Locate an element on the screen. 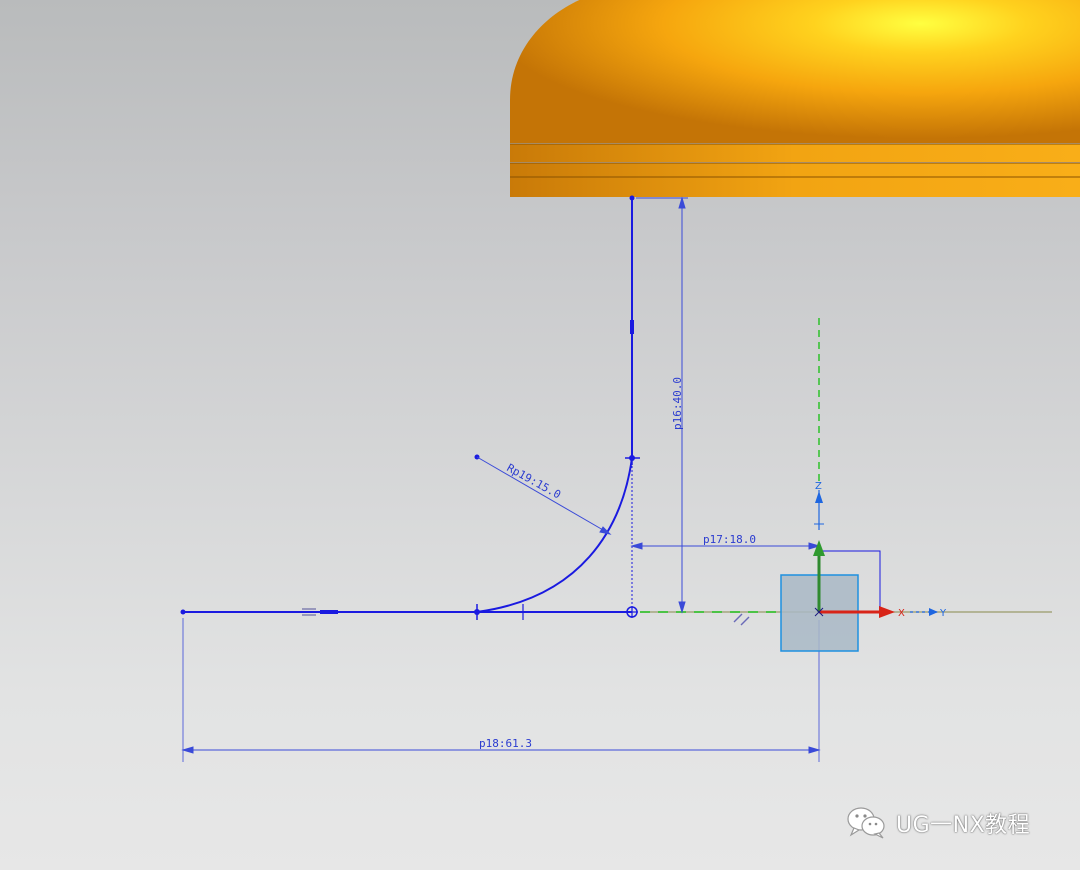  dimension-p16: p16:40.0 is located at coordinates (662, 405).